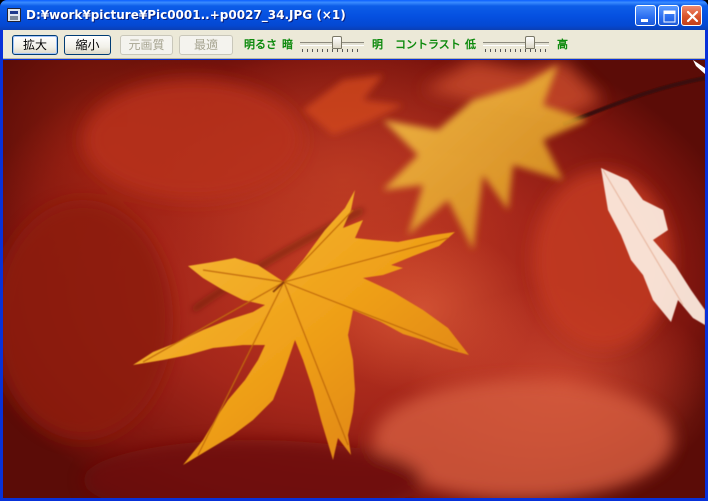 The image size is (708, 501). Describe the element at coordinates (645, 15) in the screenshot. I see `minimize-button` at that location.